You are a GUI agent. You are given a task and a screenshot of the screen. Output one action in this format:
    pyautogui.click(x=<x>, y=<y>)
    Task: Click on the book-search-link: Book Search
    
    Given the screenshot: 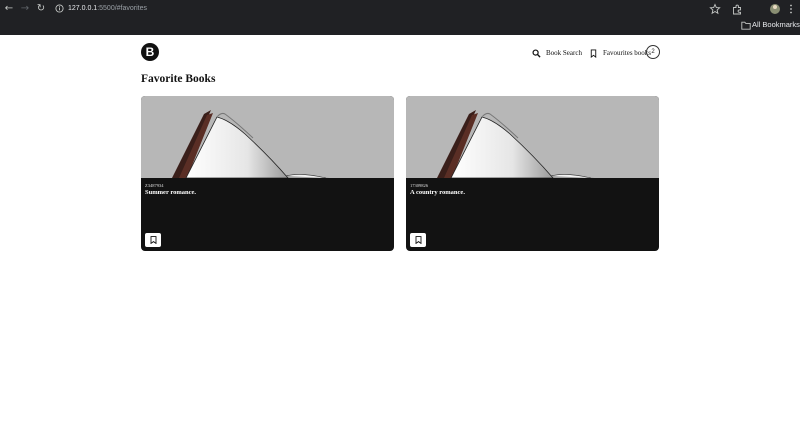 What is the action you would take?
    pyautogui.click(x=557, y=53)
    